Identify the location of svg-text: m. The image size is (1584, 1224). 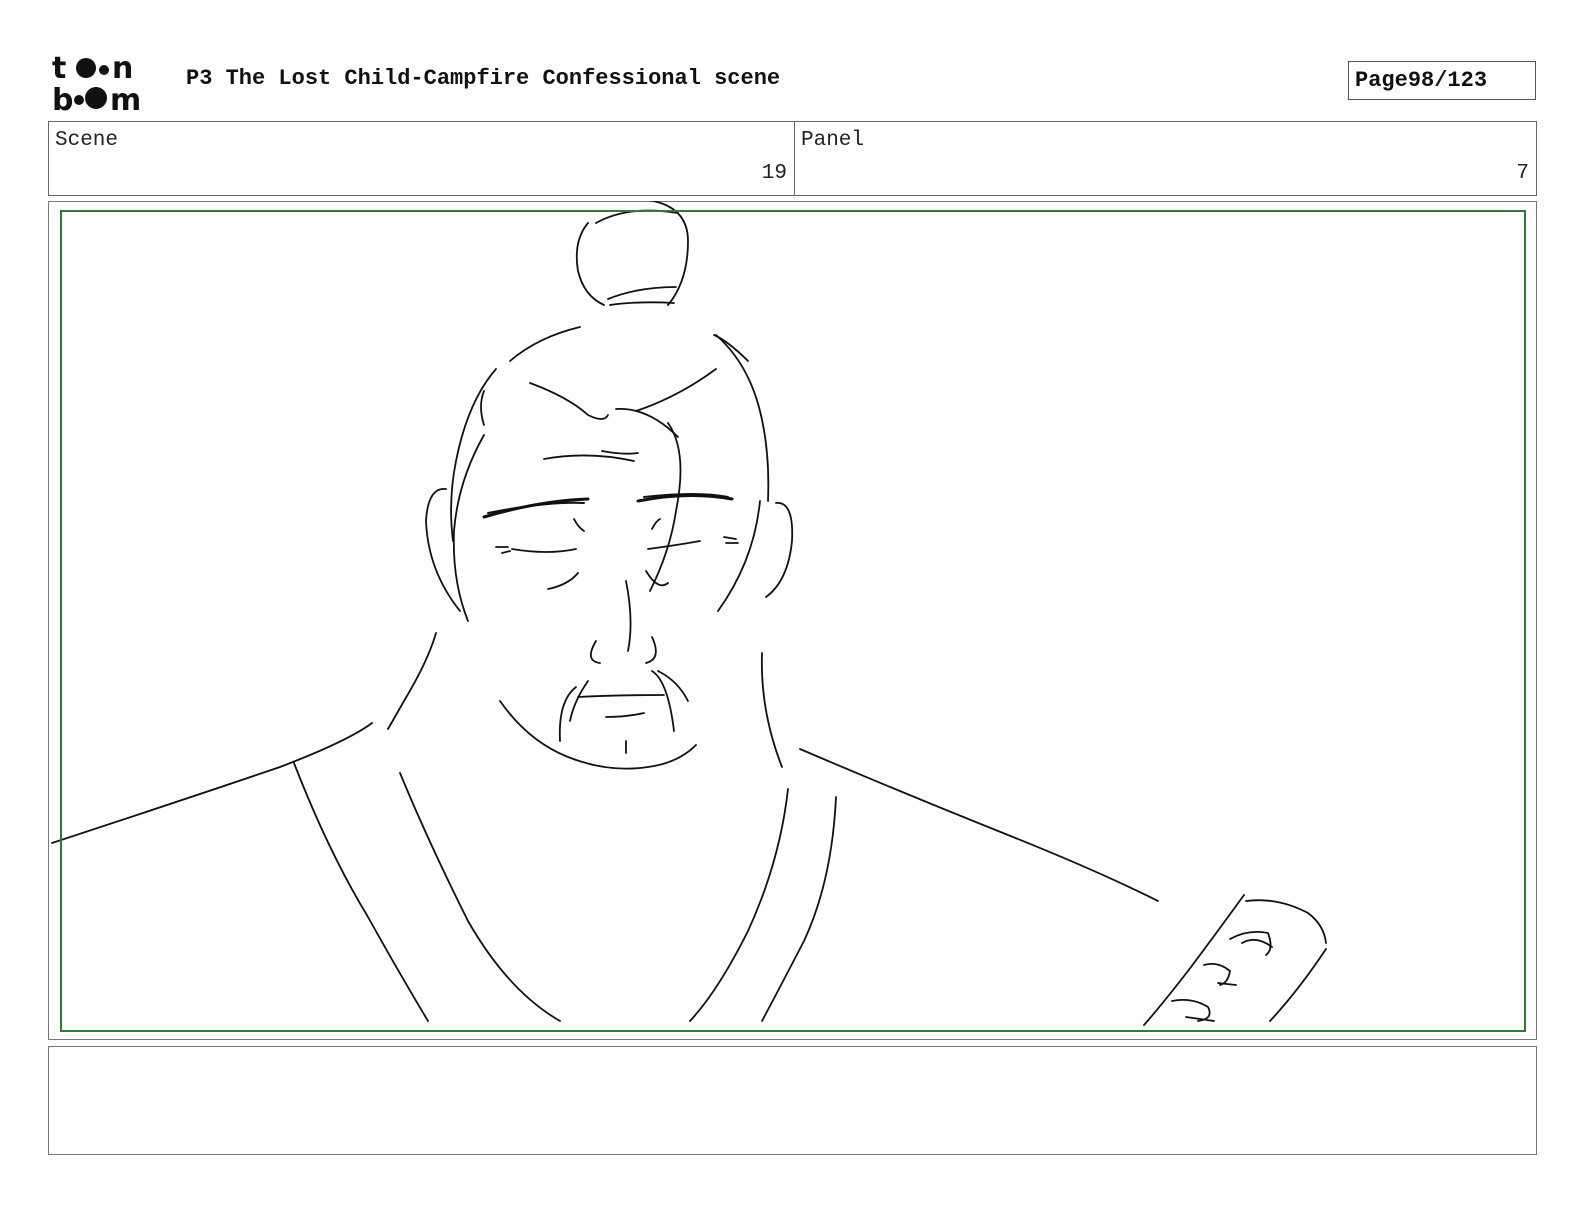
(125, 98).